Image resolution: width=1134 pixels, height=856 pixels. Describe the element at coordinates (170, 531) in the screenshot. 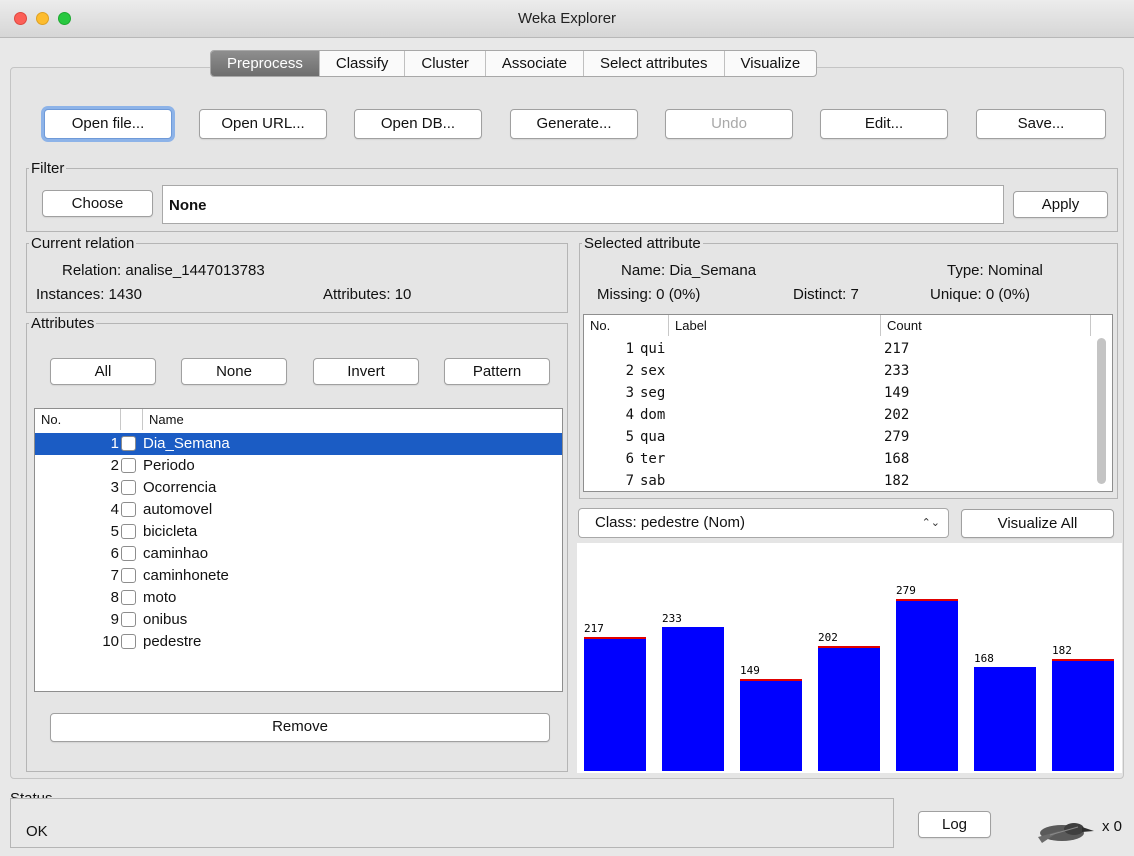

I see `attribute-name: bicicleta` at that location.